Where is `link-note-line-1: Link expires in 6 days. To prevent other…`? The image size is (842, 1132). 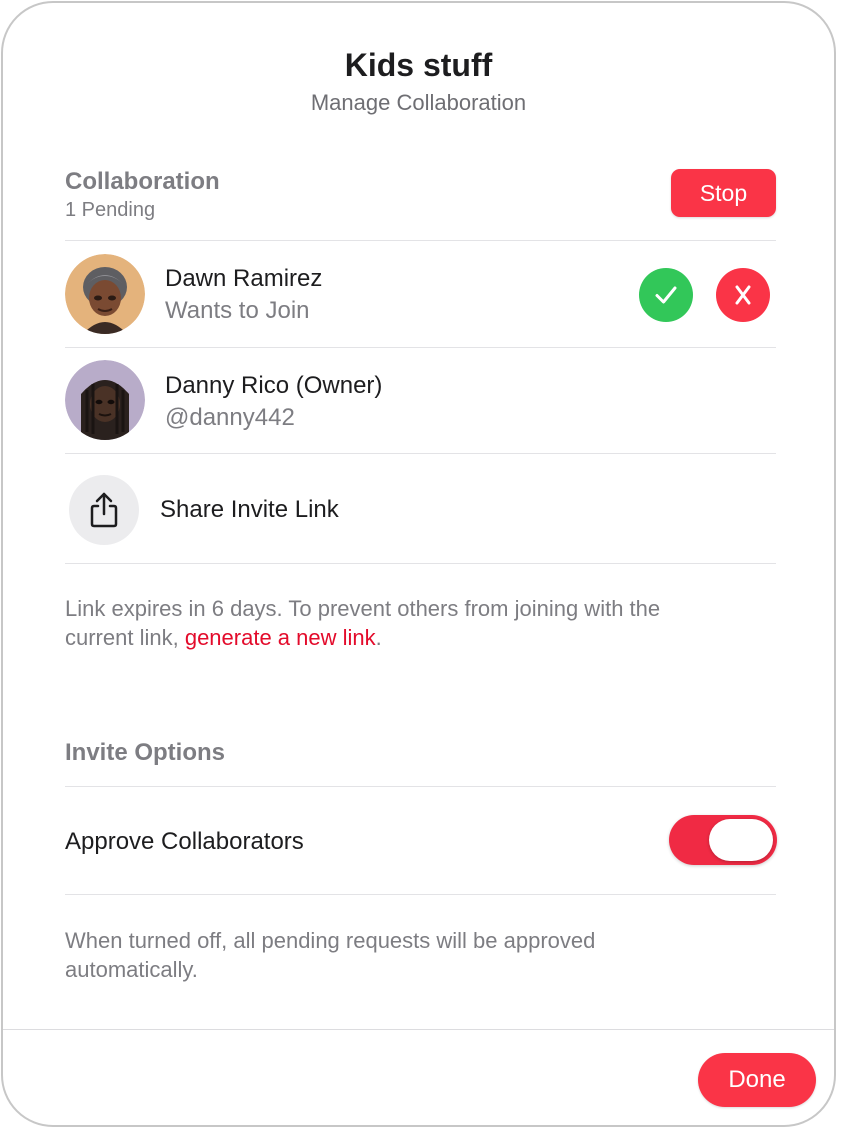 link-note-line-1: Link expires in 6 days. To prevent other… is located at coordinates (363, 608).